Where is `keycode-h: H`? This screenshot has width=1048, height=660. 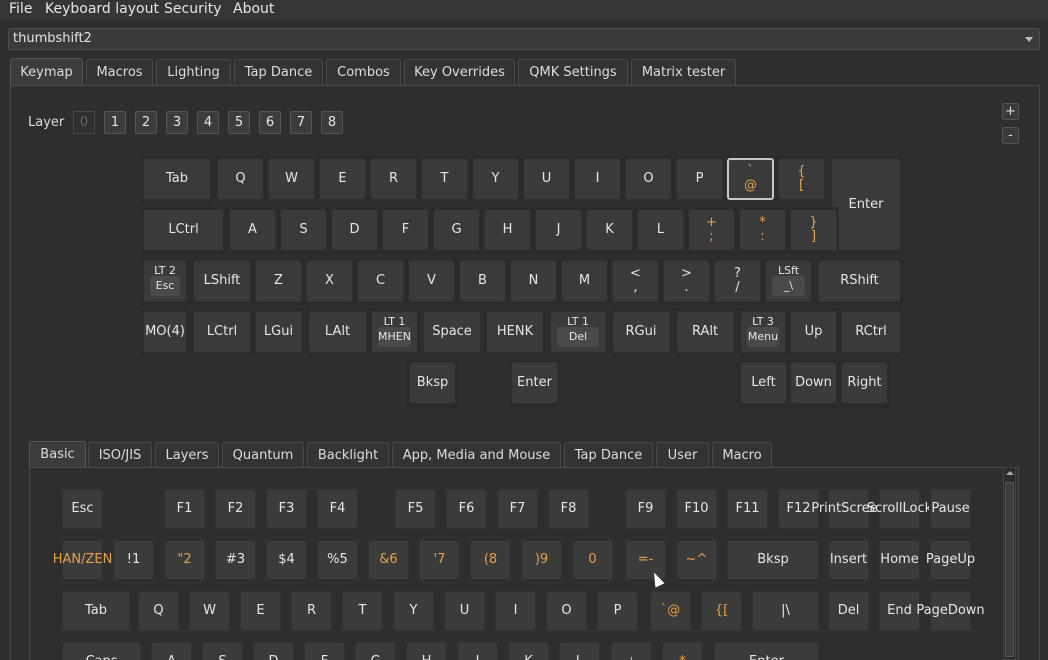 keycode-h: H is located at coordinates (426, 650).